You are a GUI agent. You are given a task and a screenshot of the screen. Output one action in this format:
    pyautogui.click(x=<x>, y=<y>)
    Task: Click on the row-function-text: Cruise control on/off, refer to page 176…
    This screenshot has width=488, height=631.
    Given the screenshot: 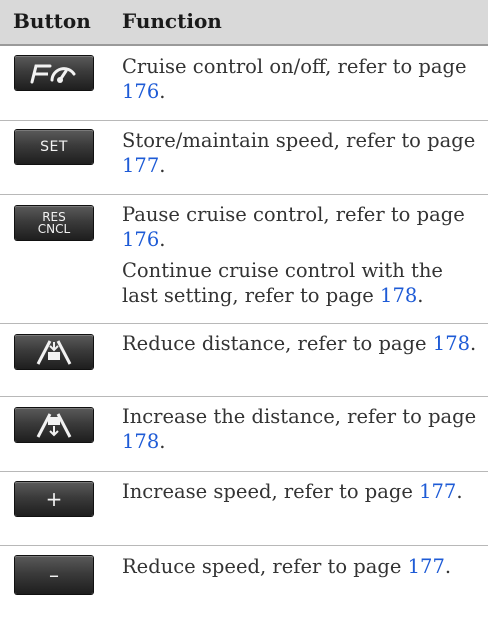 What is the action you would take?
    pyautogui.click(x=294, y=79)
    